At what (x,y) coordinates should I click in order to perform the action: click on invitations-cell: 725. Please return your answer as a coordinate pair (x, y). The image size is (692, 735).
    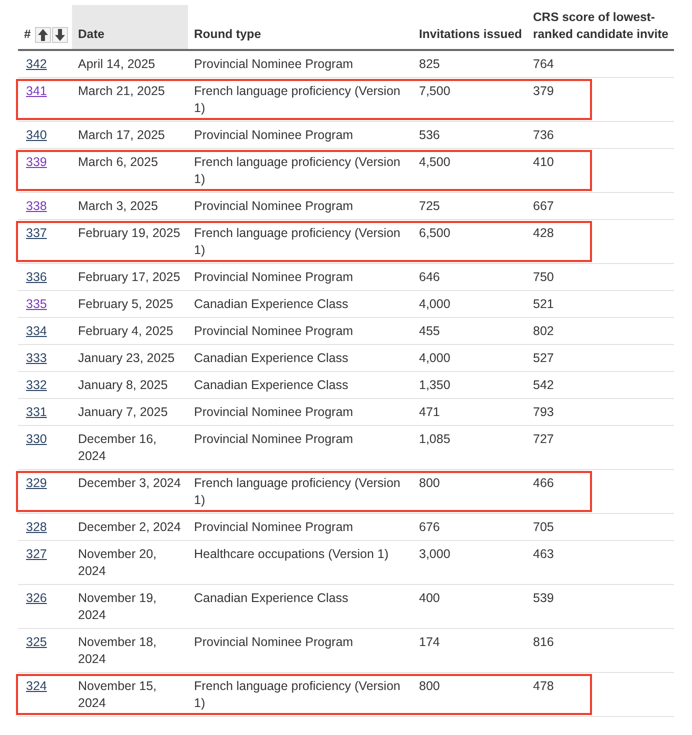
    Looking at the image, I should click on (429, 206).